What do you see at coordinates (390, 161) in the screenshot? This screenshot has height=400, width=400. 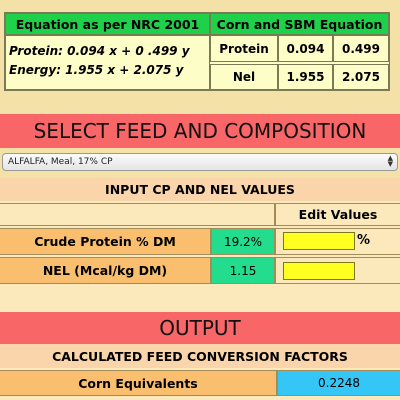 I see `select-arrows-icon: ▲ ▼` at bounding box center [390, 161].